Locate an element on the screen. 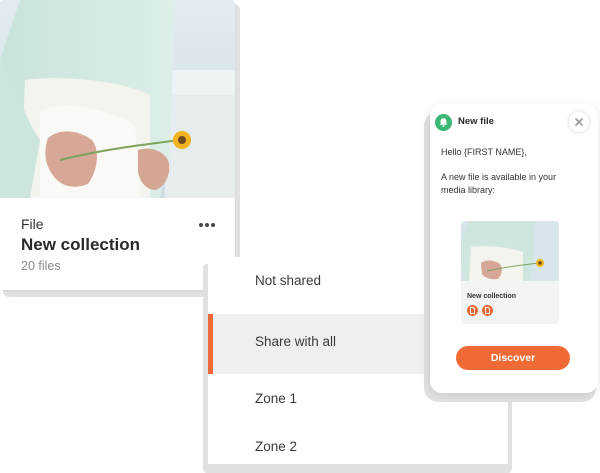 This screenshot has height=473, width=600. card-file-count: 20 files is located at coordinates (41, 266).